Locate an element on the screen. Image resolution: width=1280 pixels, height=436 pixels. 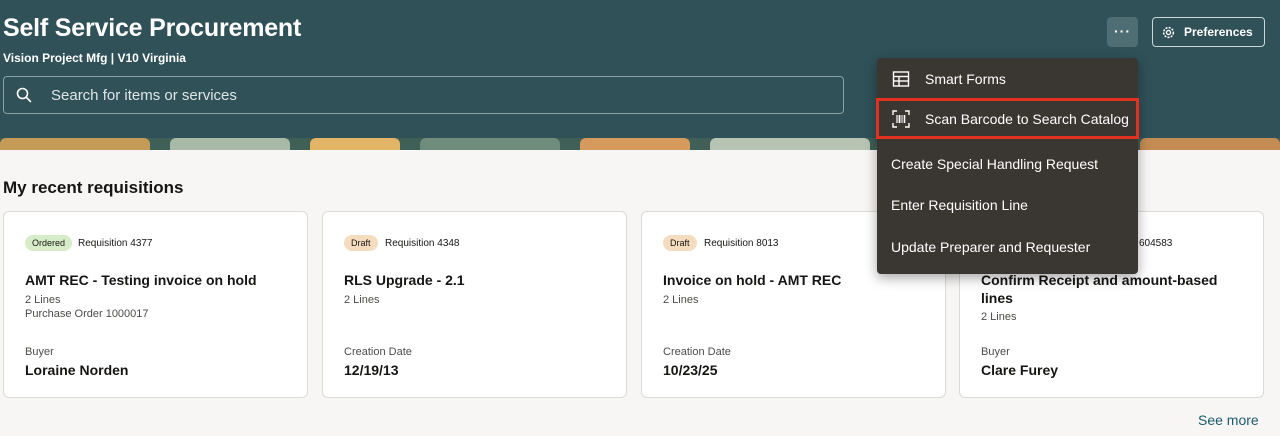
menu-item-label: Update Preparer and Requester is located at coordinates (991, 247).